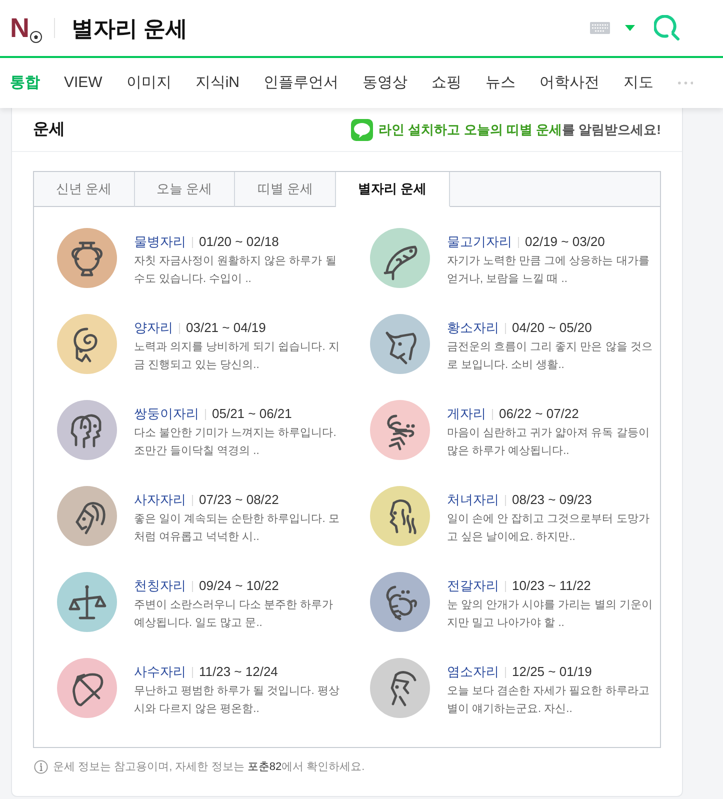  Describe the element at coordinates (501, 83) in the screenshot. I see `nav-tab: 뉴스` at that location.